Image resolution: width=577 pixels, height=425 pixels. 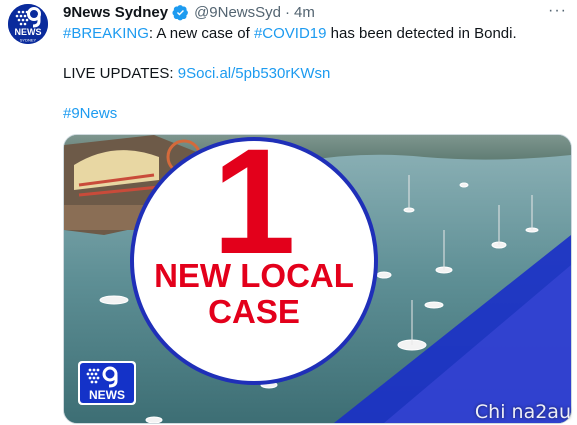 I want to click on tweet-text-b: has been detected in Bondi., so click(x=421, y=33).